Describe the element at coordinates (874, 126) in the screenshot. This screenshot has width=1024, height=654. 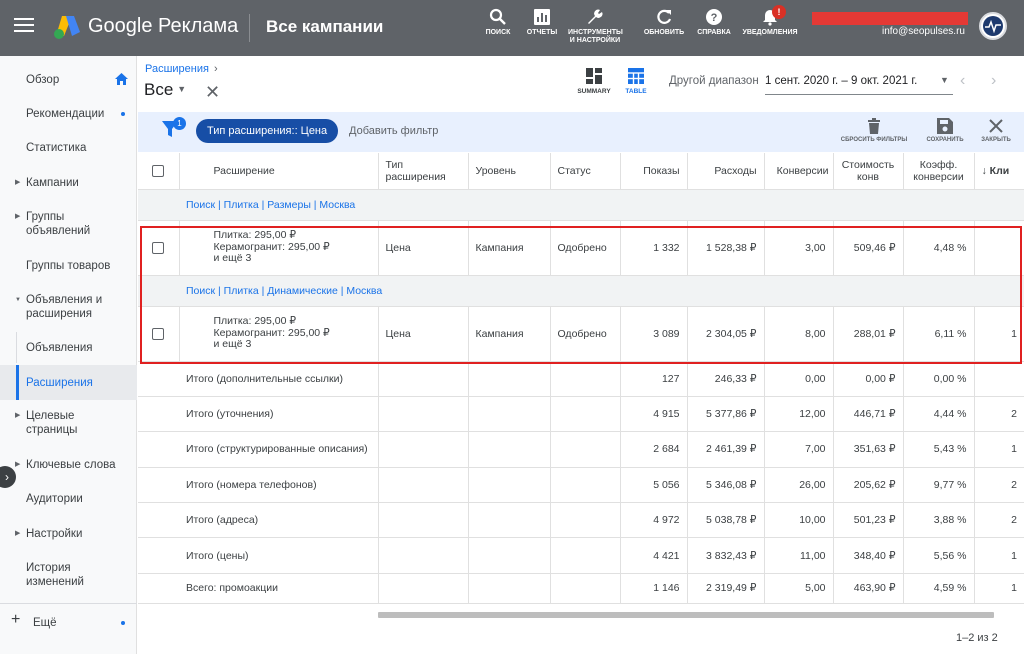
I see `trash-icon` at that location.